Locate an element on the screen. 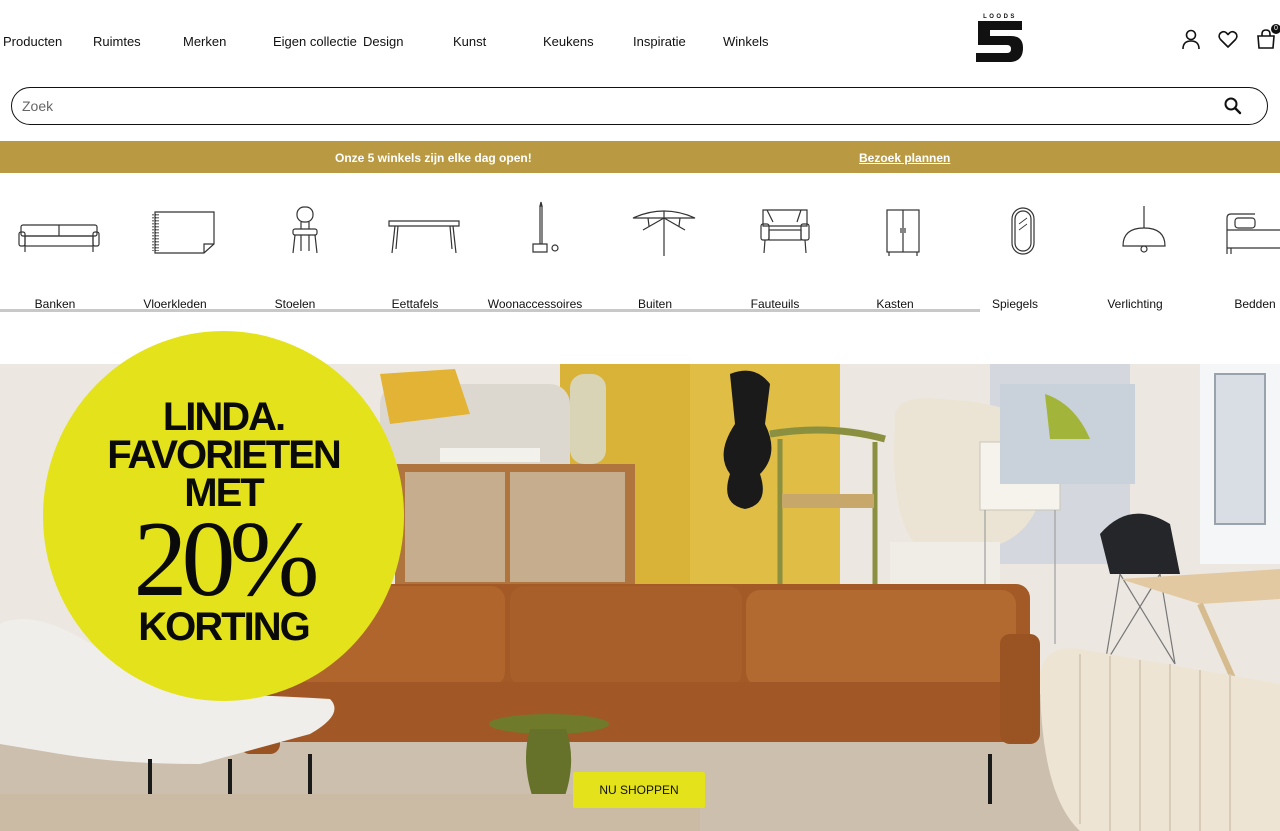  nav-item-winkels: Winkels is located at coordinates (746, 41).